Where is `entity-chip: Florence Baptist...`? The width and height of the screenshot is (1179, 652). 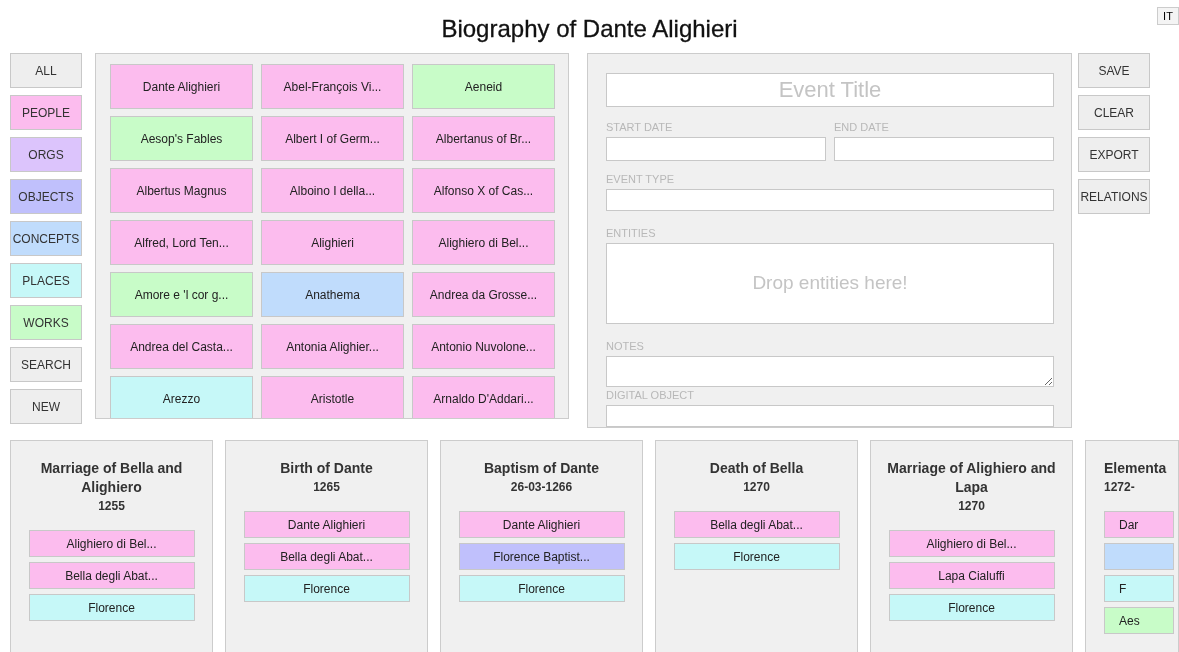 entity-chip: Florence Baptist... is located at coordinates (541, 556).